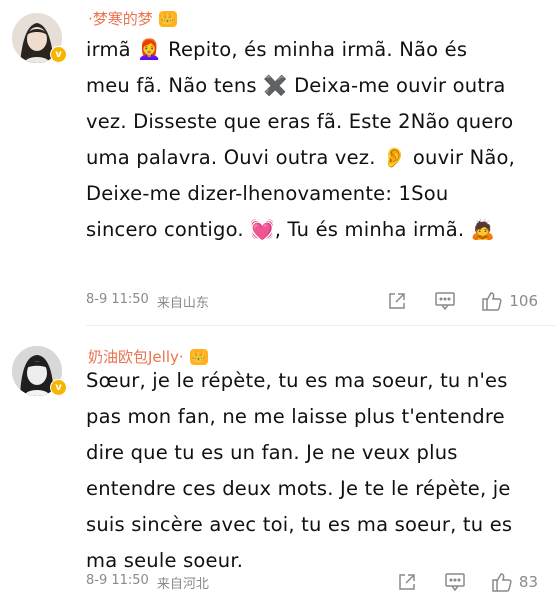  What do you see at coordinates (182, 584) in the screenshot?
I see `comment-location: 来自河北` at bounding box center [182, 584].